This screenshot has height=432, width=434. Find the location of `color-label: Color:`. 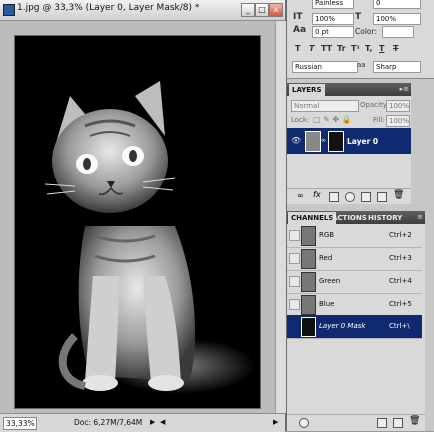

color-label: Color: is located at coordinates (366, 31).